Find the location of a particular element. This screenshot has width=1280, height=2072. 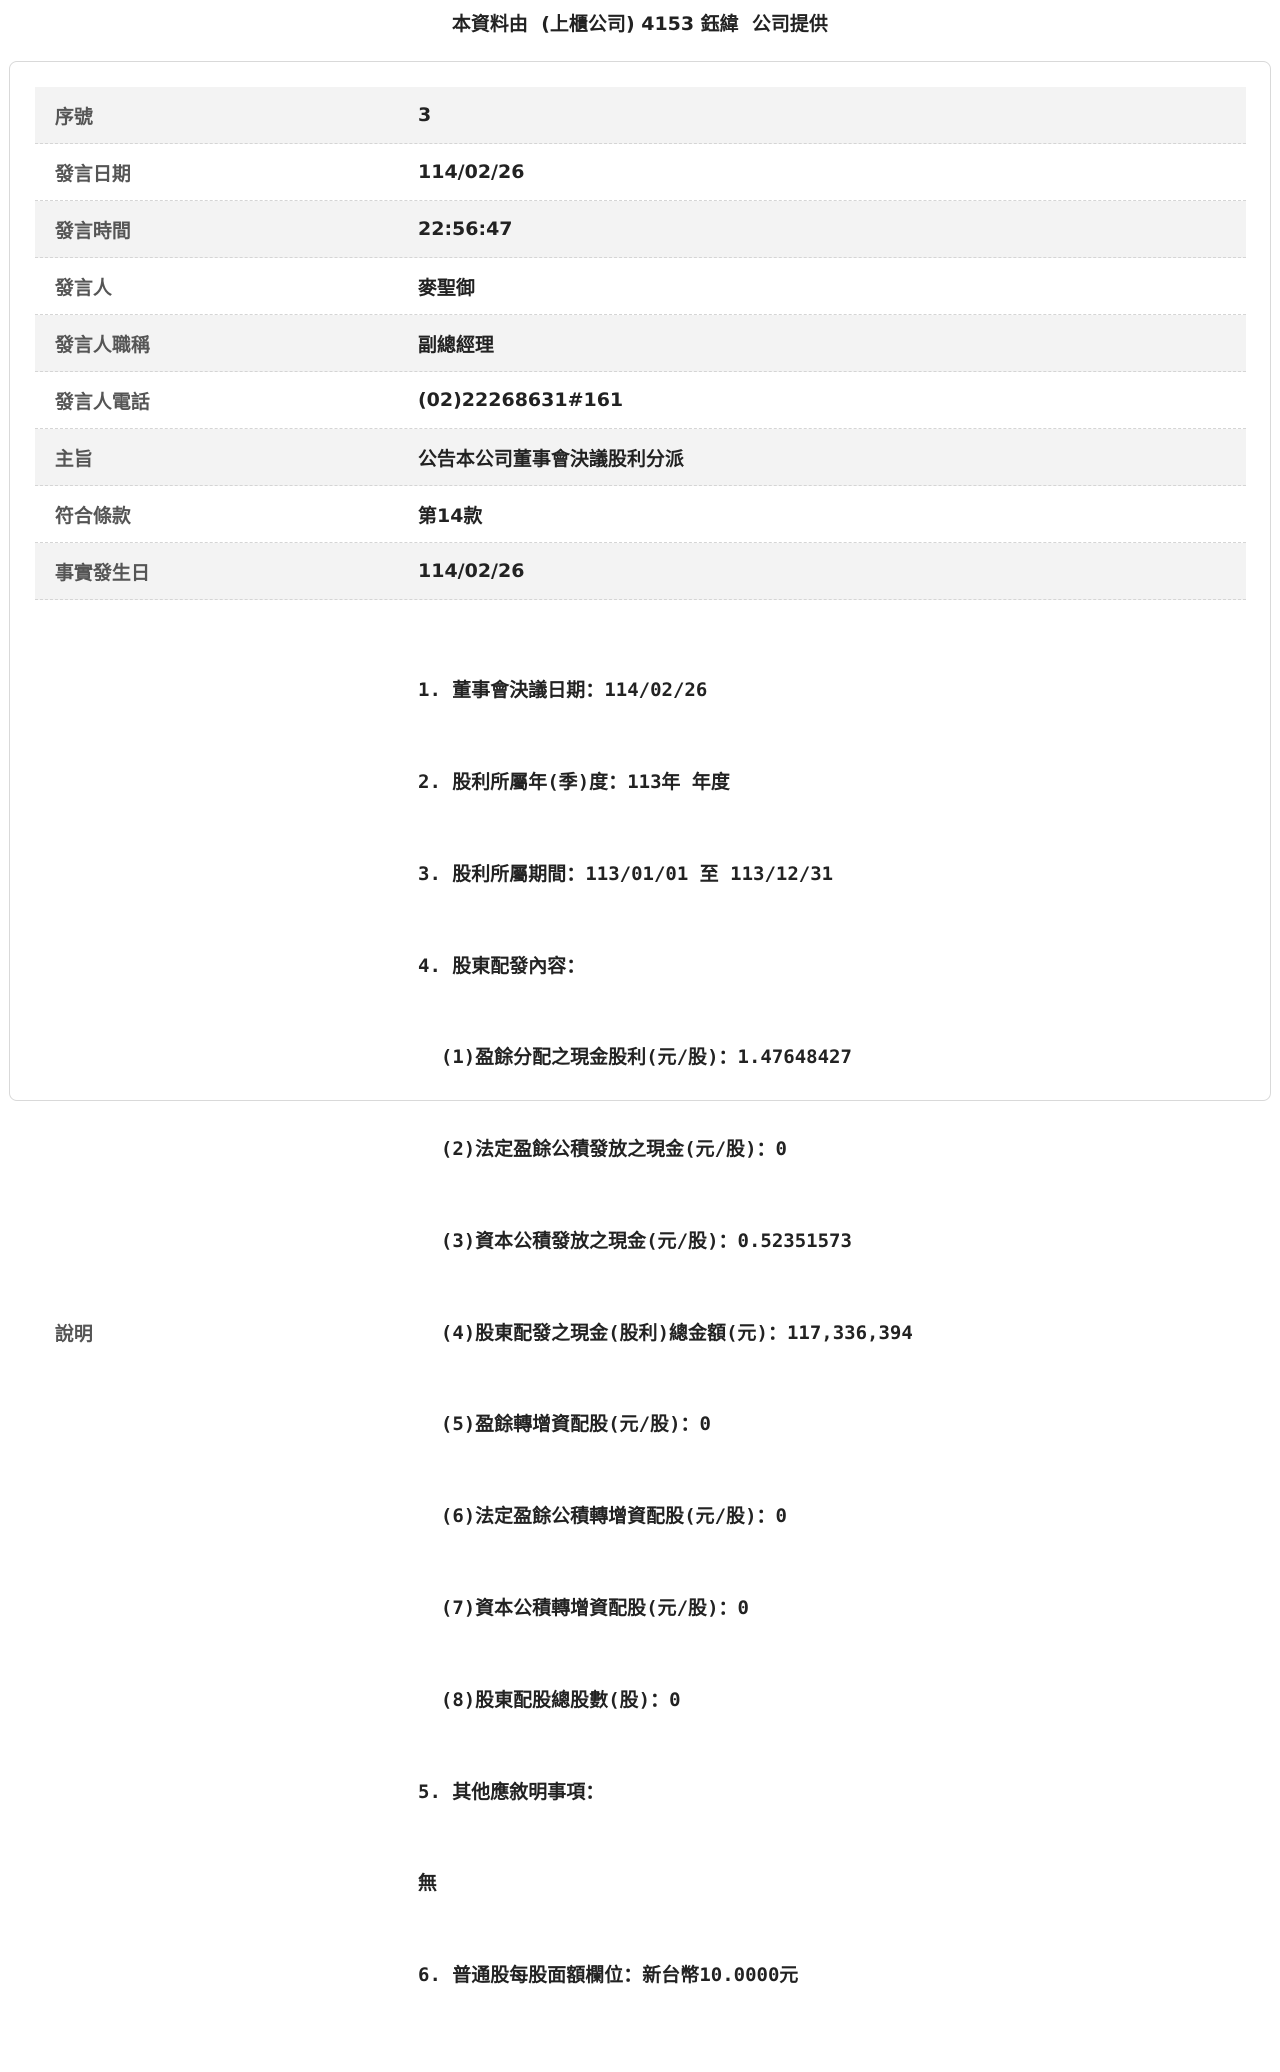

field-label: 說明 is located at coordinates (74, 1334).